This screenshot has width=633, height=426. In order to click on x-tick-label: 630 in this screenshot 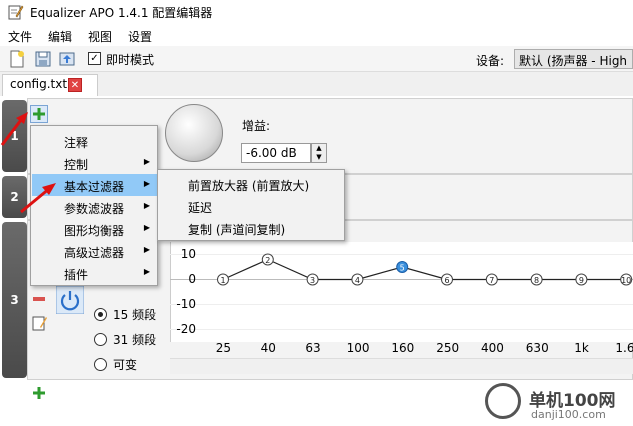, I will do `click(537, 348)`.